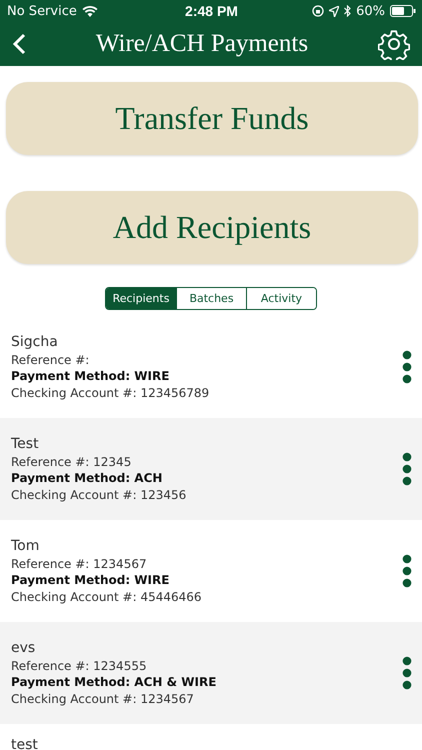 This screenshot has width=422, height=750. Describe the element at coordinates (211, 673) in the screenshot. I see `recipient-row: evs Reference #: 1234555 Payment Method: ACH & WIRE Checking Account #: 1234567` at that location.